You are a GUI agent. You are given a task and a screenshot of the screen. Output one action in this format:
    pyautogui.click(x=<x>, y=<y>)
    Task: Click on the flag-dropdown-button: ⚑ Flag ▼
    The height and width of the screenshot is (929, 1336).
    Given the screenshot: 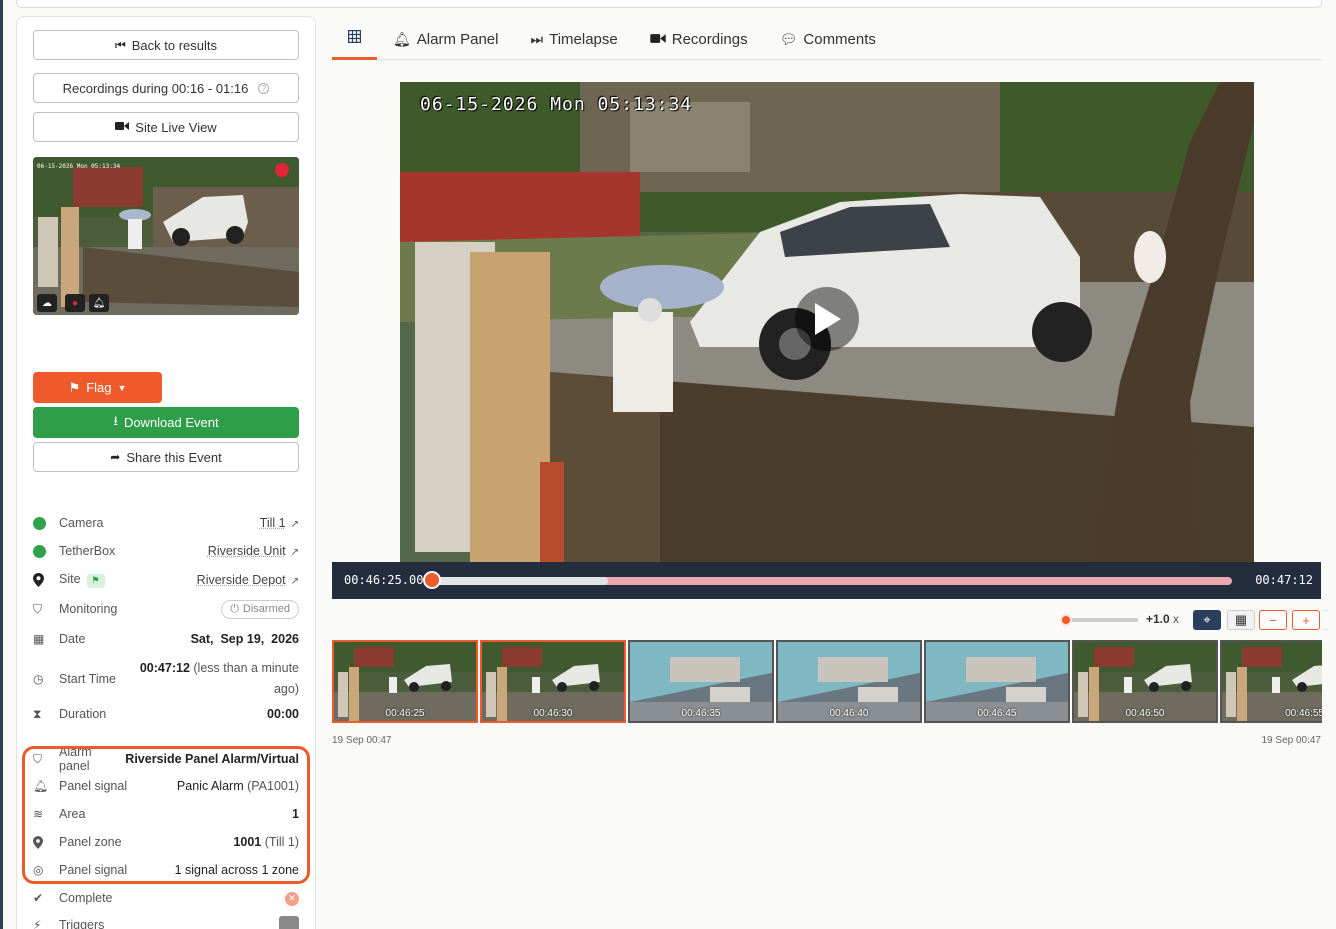 What is the action you would take?
    pyautogui.click(x=97, y=387)
    